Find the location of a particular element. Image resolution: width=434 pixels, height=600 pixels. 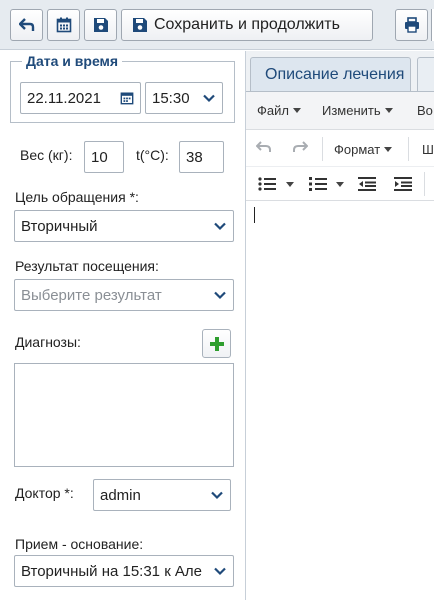

format-dropdown: Формат is located at coordinates (363, 149).